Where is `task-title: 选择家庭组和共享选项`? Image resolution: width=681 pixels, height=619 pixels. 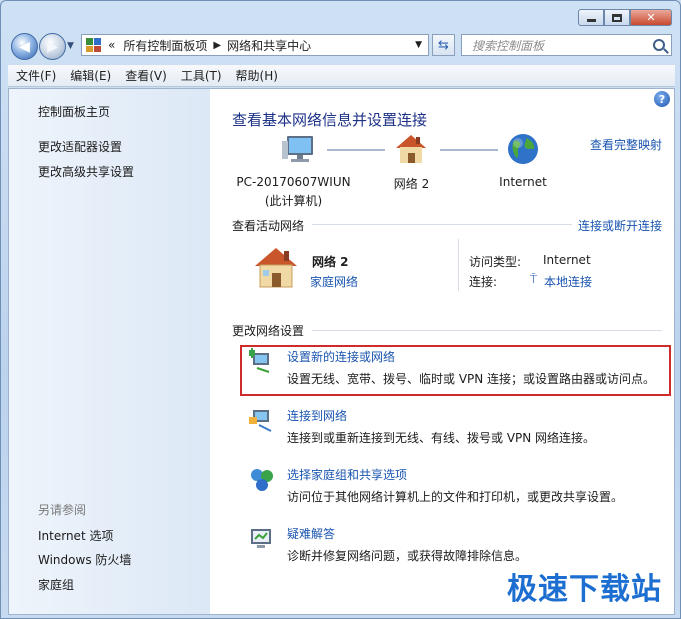
task-title: 选择家庭组和共享选项 is located at coordinates (347, 474).